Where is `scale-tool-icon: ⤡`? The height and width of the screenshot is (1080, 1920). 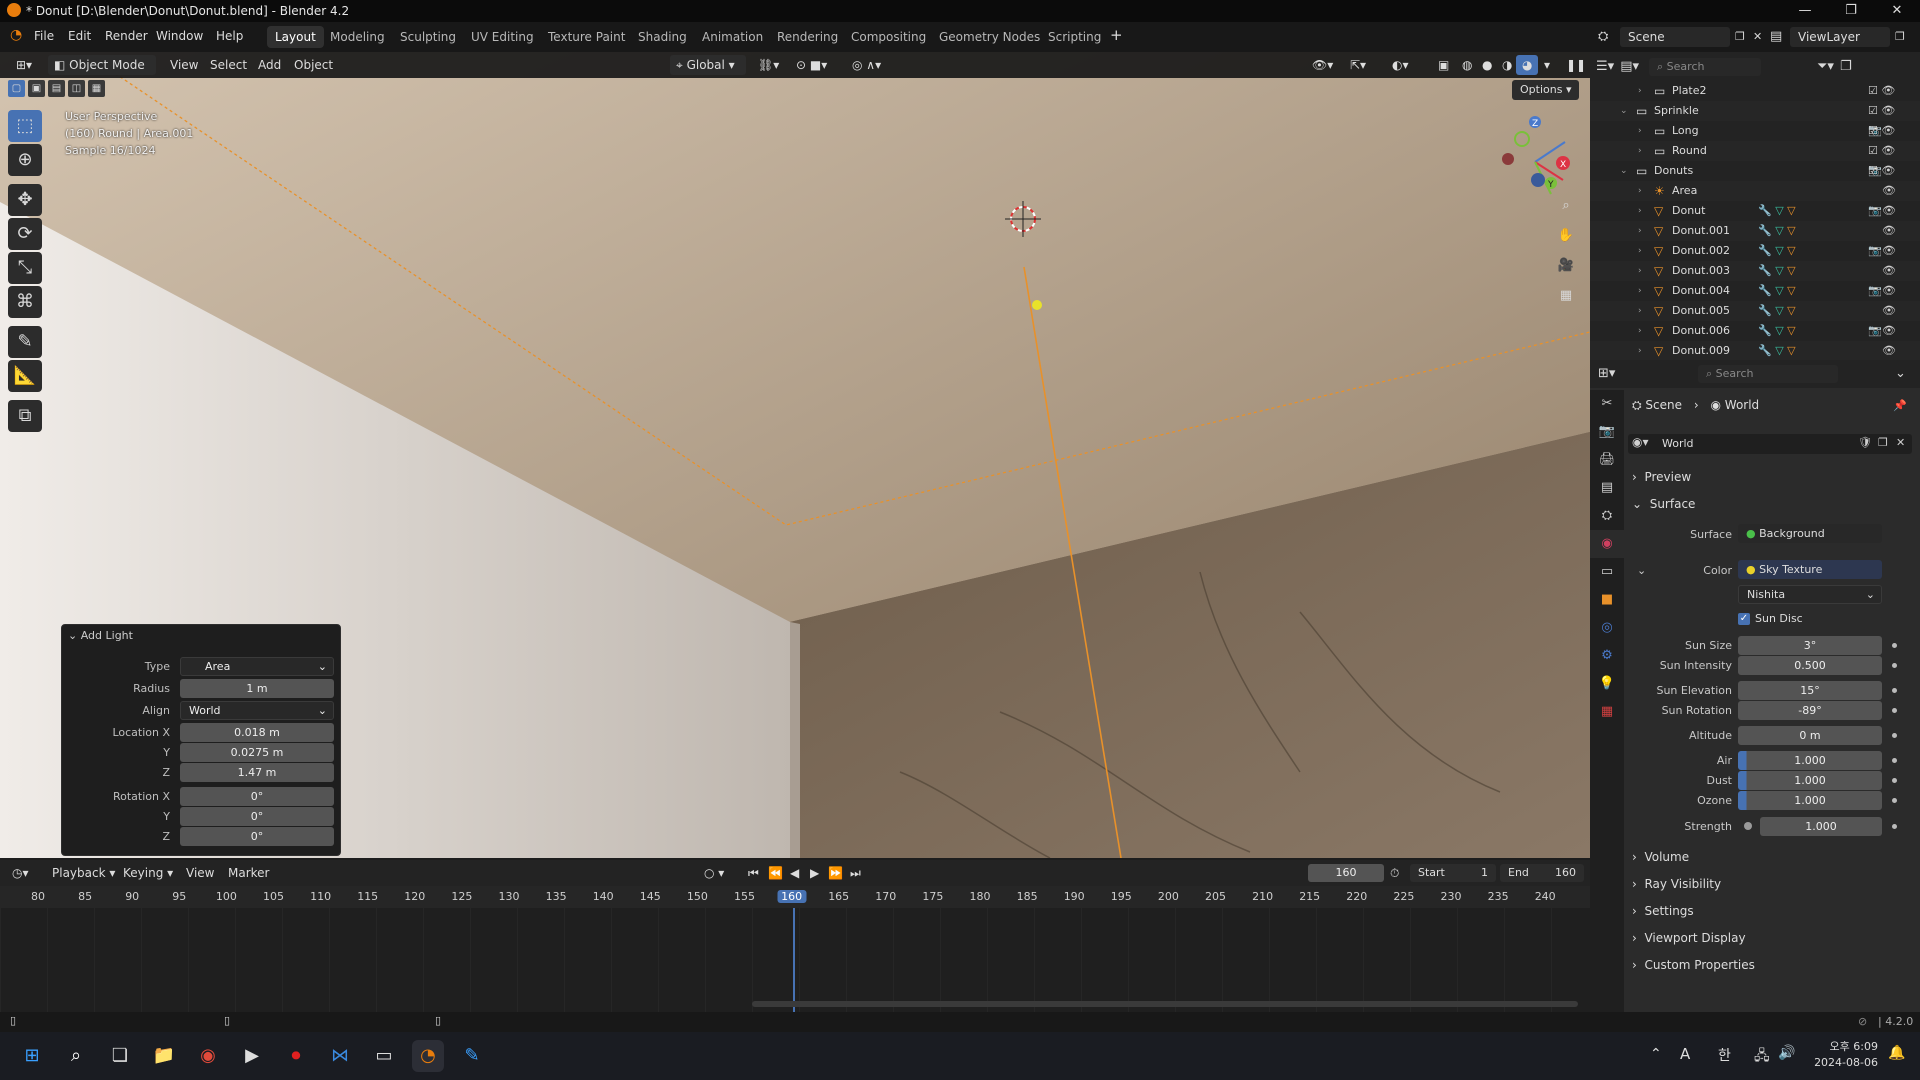 scale-tool-icon: ⤡ is located at coordinates (25, 268).